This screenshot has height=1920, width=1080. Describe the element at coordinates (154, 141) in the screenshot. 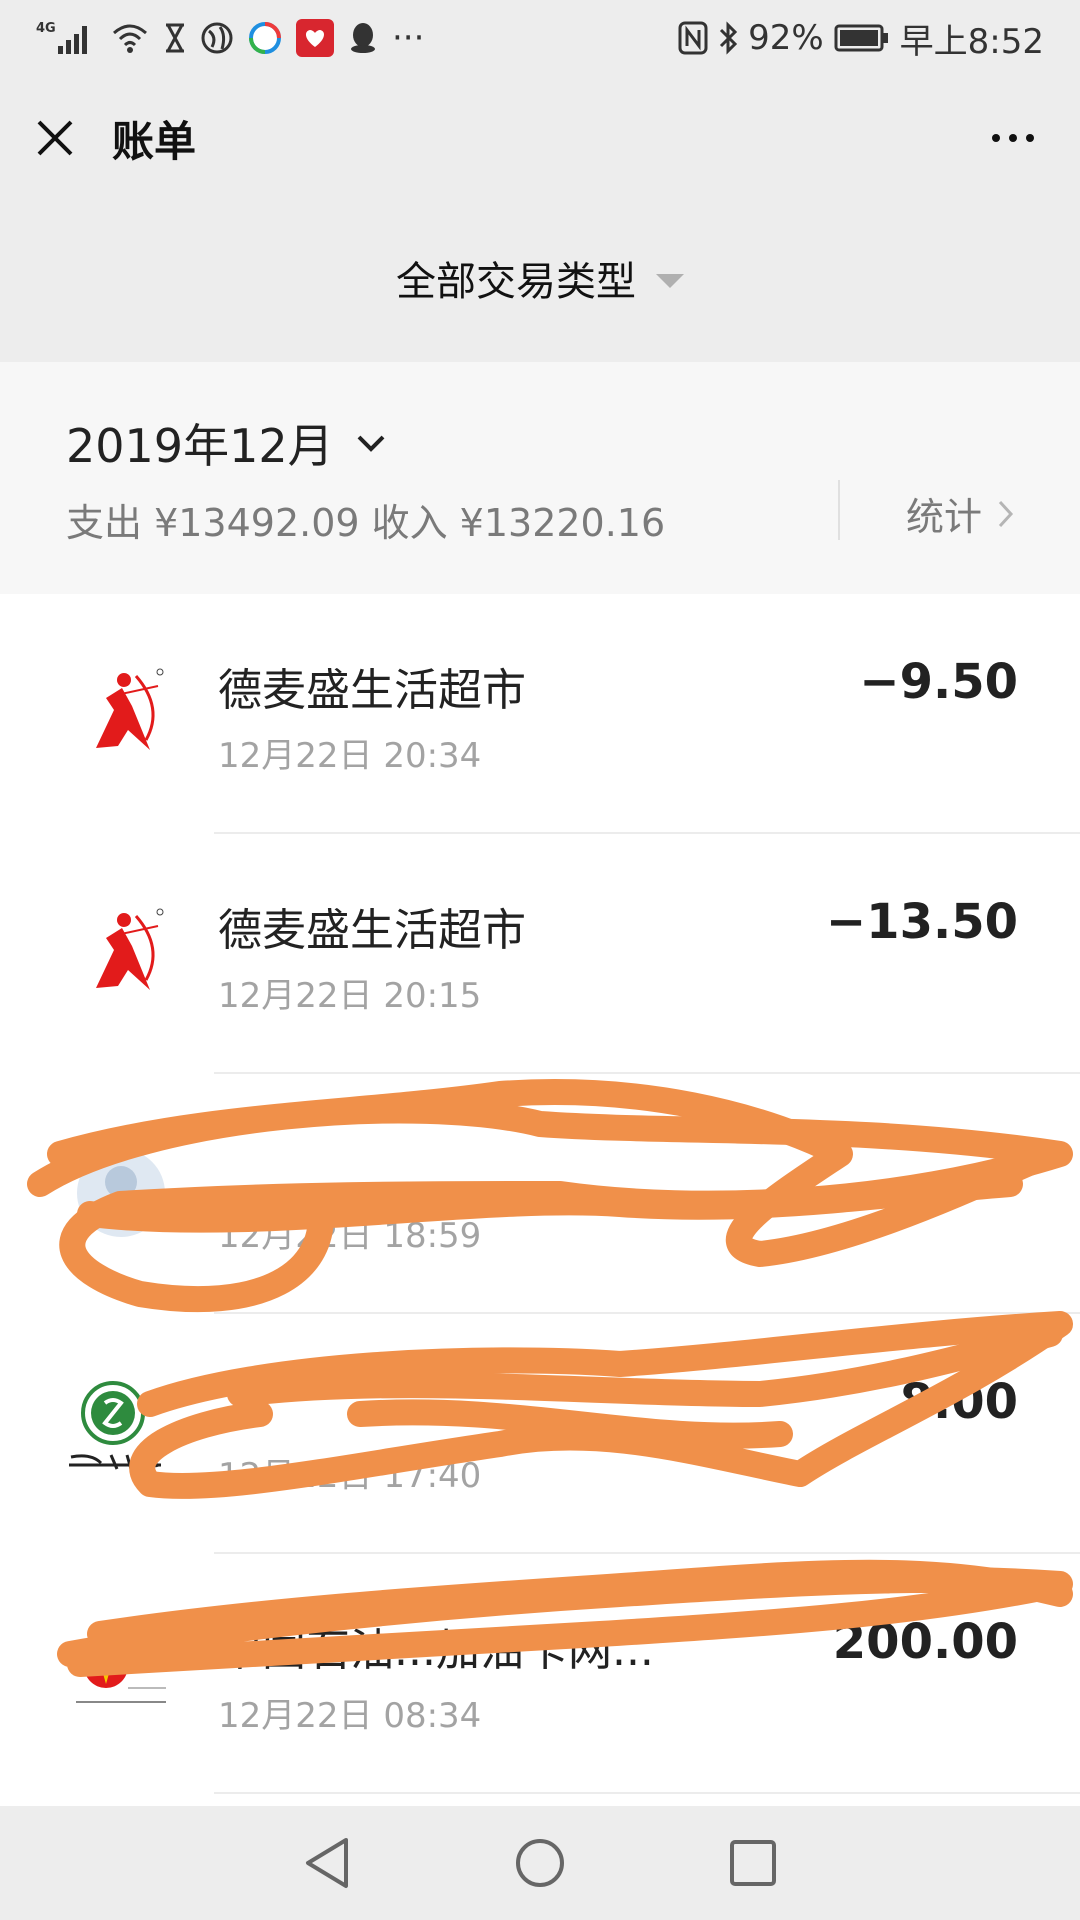

I see `page-title: 账单` at that location.